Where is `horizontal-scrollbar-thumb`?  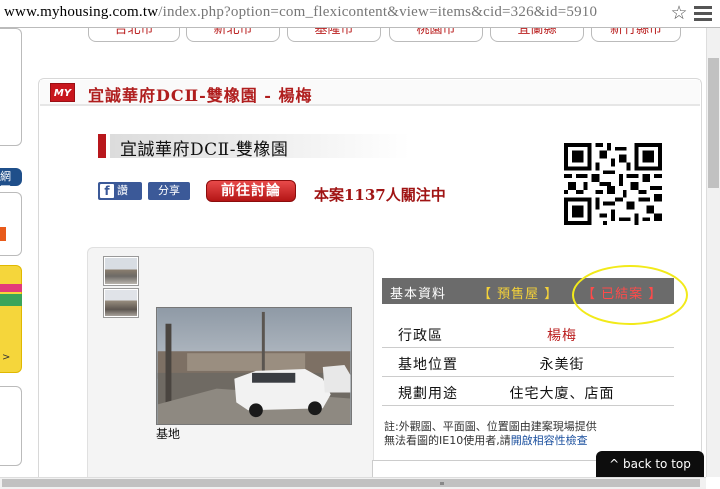 horizontal-scrollbar-thumb is located at coordinates (351, 483).